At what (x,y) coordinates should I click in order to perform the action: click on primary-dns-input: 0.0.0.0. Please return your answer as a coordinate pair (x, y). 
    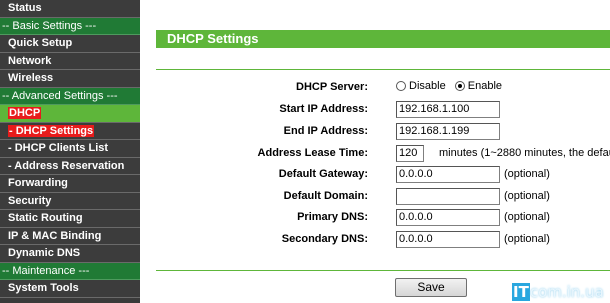
    Looking at the image, I should click on (448, 217).